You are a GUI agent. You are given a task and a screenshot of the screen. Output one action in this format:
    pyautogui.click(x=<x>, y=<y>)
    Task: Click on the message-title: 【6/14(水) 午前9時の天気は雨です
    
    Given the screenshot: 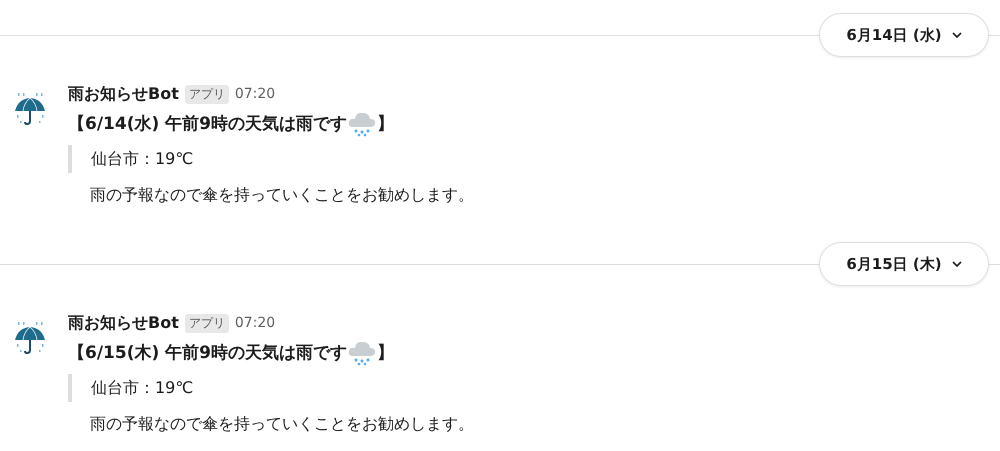 What is the action you would take?
    pyautogui.click(x=207, y=123)
    